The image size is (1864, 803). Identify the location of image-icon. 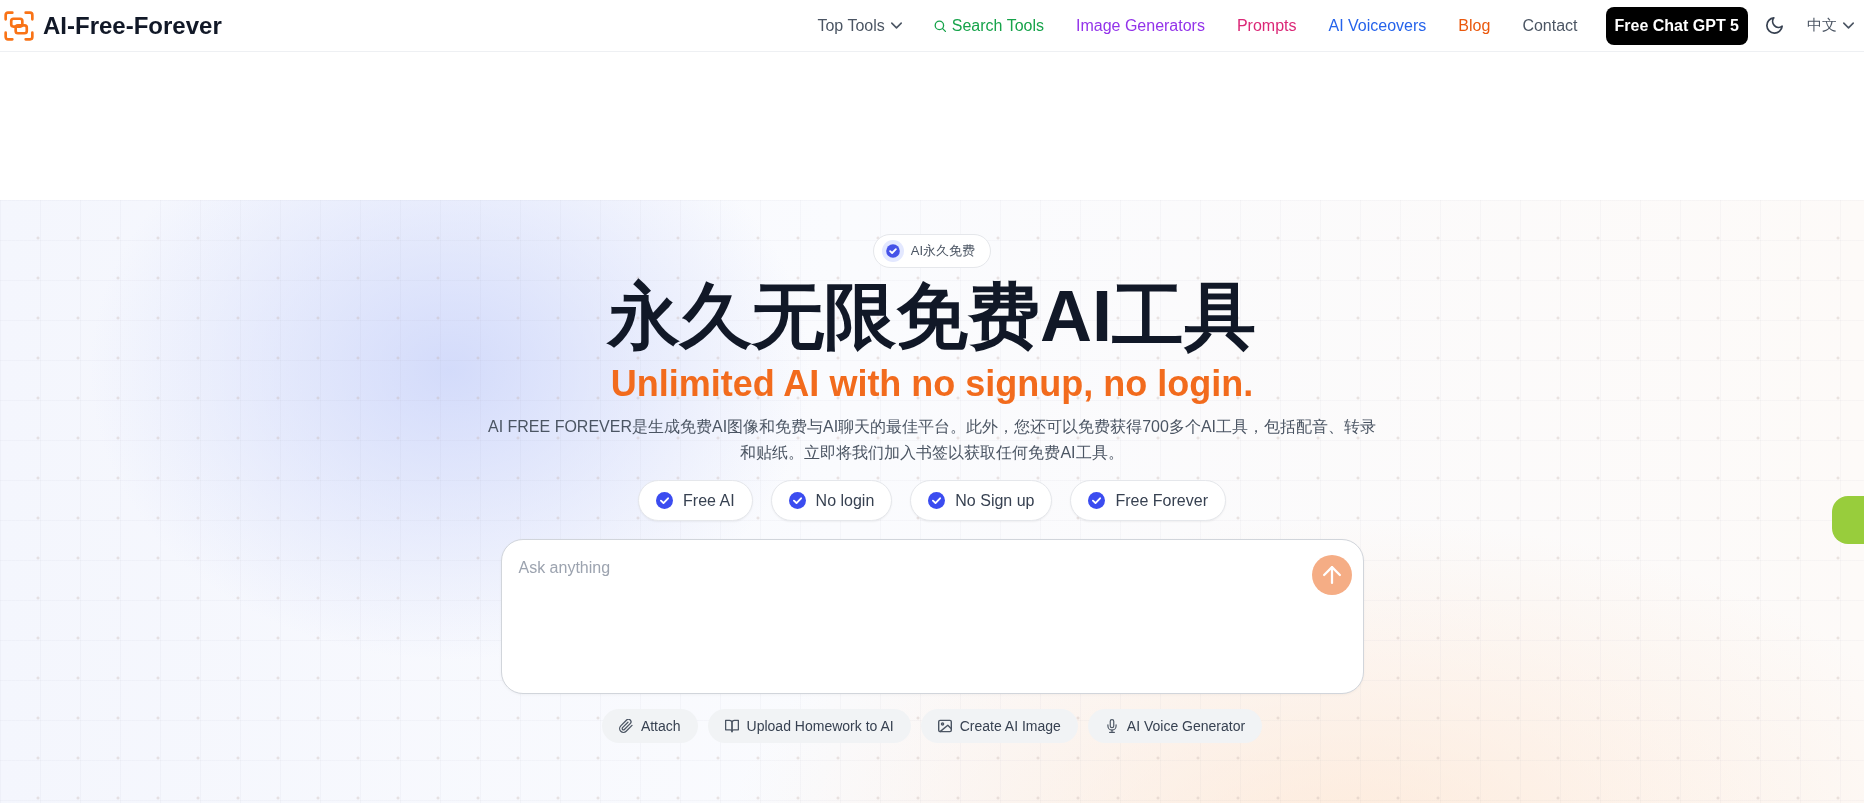
(944, 726).